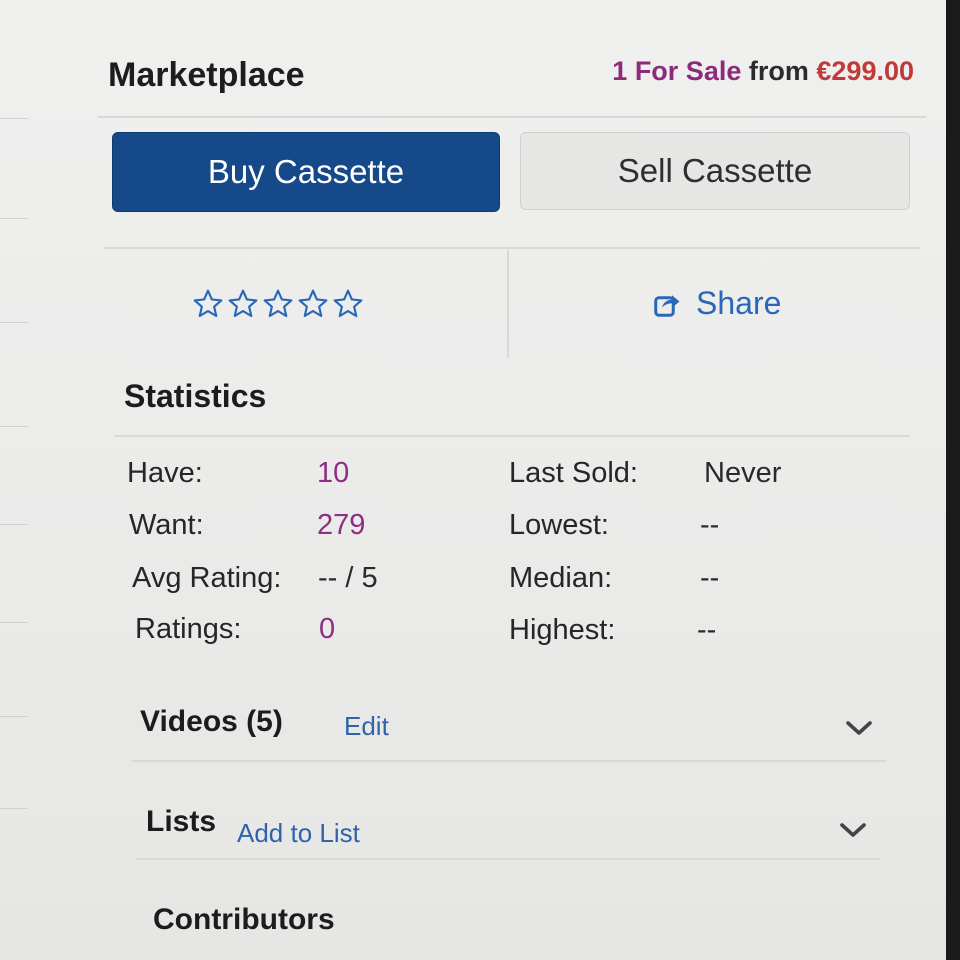 The height and width of the screenshot is (960, 960). I want to click on videos-title: Videos (5), so click(211, 722).